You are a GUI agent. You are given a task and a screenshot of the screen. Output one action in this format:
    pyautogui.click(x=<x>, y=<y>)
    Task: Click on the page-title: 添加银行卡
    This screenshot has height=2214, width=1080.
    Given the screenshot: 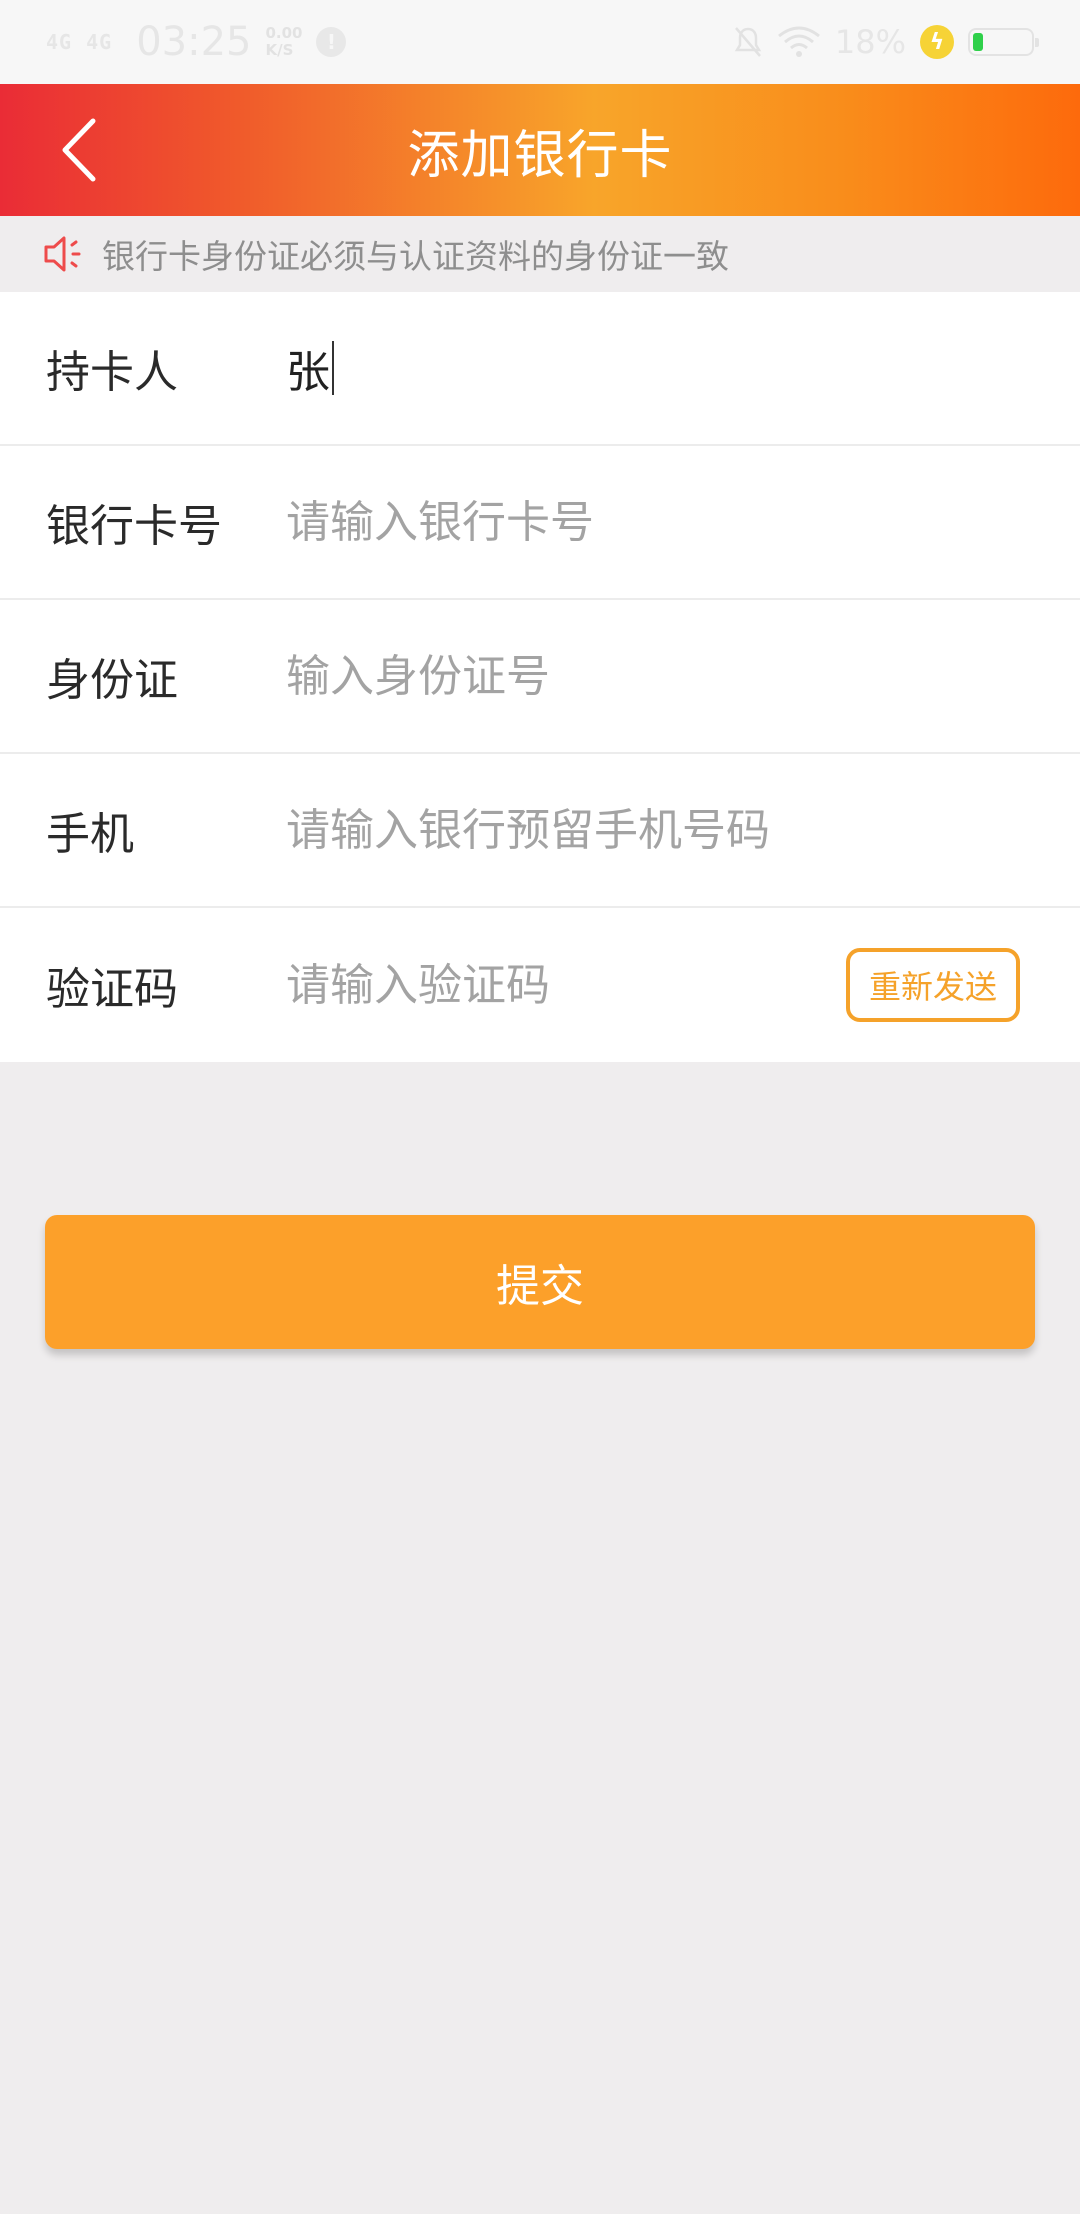 What is the action you would take?
    pyautogui.click(x=540, y=155)
    